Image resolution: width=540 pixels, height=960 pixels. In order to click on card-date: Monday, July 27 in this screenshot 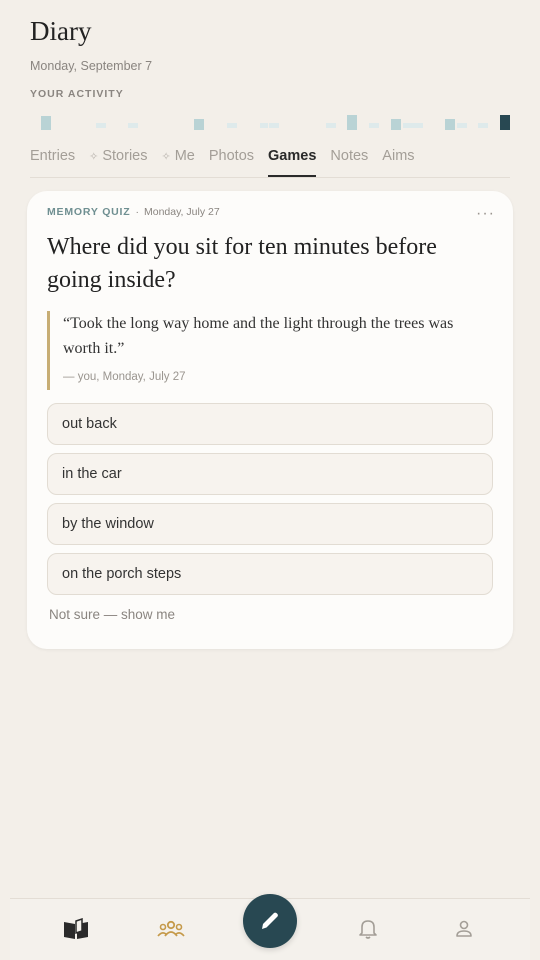, I will do `click(181, 212)`.